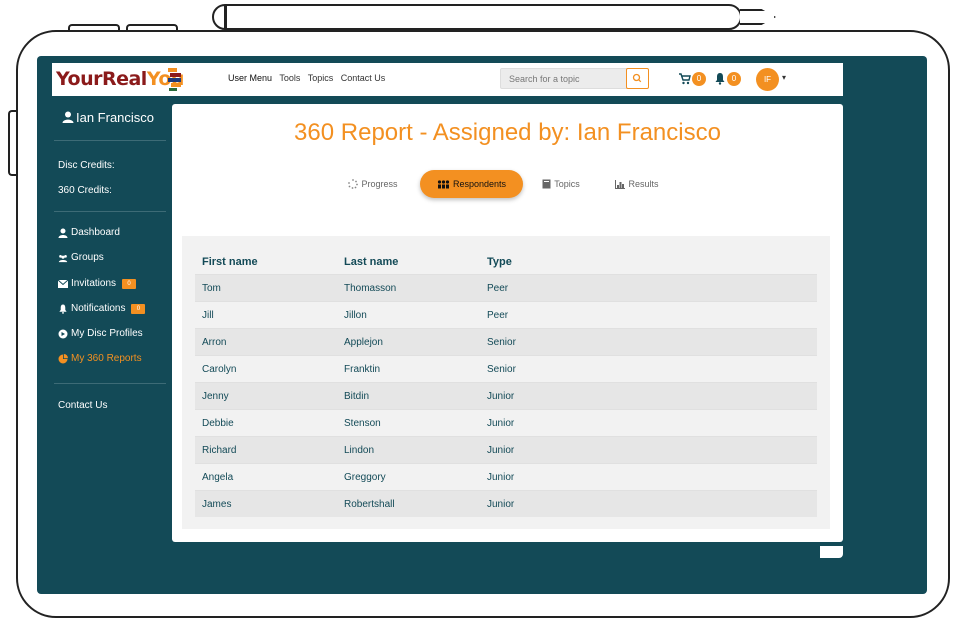  I want to click on page-title: 360 Report - Assigned by: Ian Francisco, so click(507, 132).